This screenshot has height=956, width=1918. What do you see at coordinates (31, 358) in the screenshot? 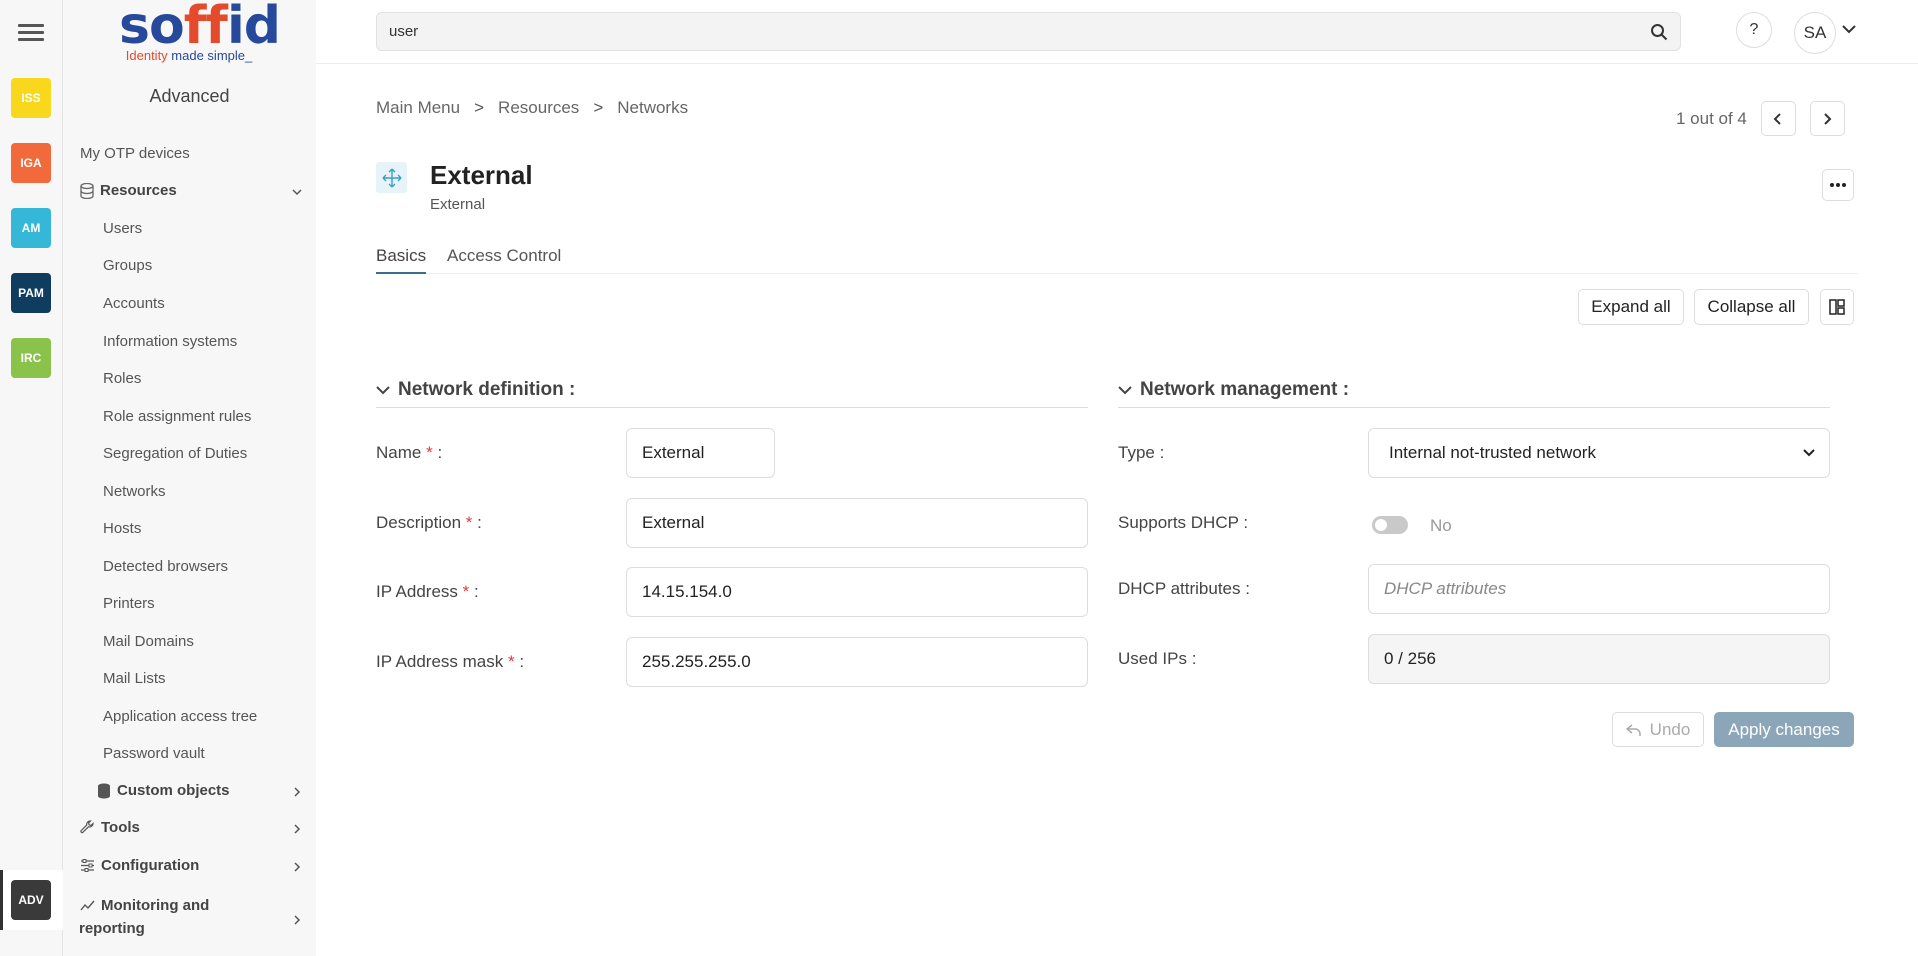
I see `app-irc-button: IRC` at bounding box center [31, 358].